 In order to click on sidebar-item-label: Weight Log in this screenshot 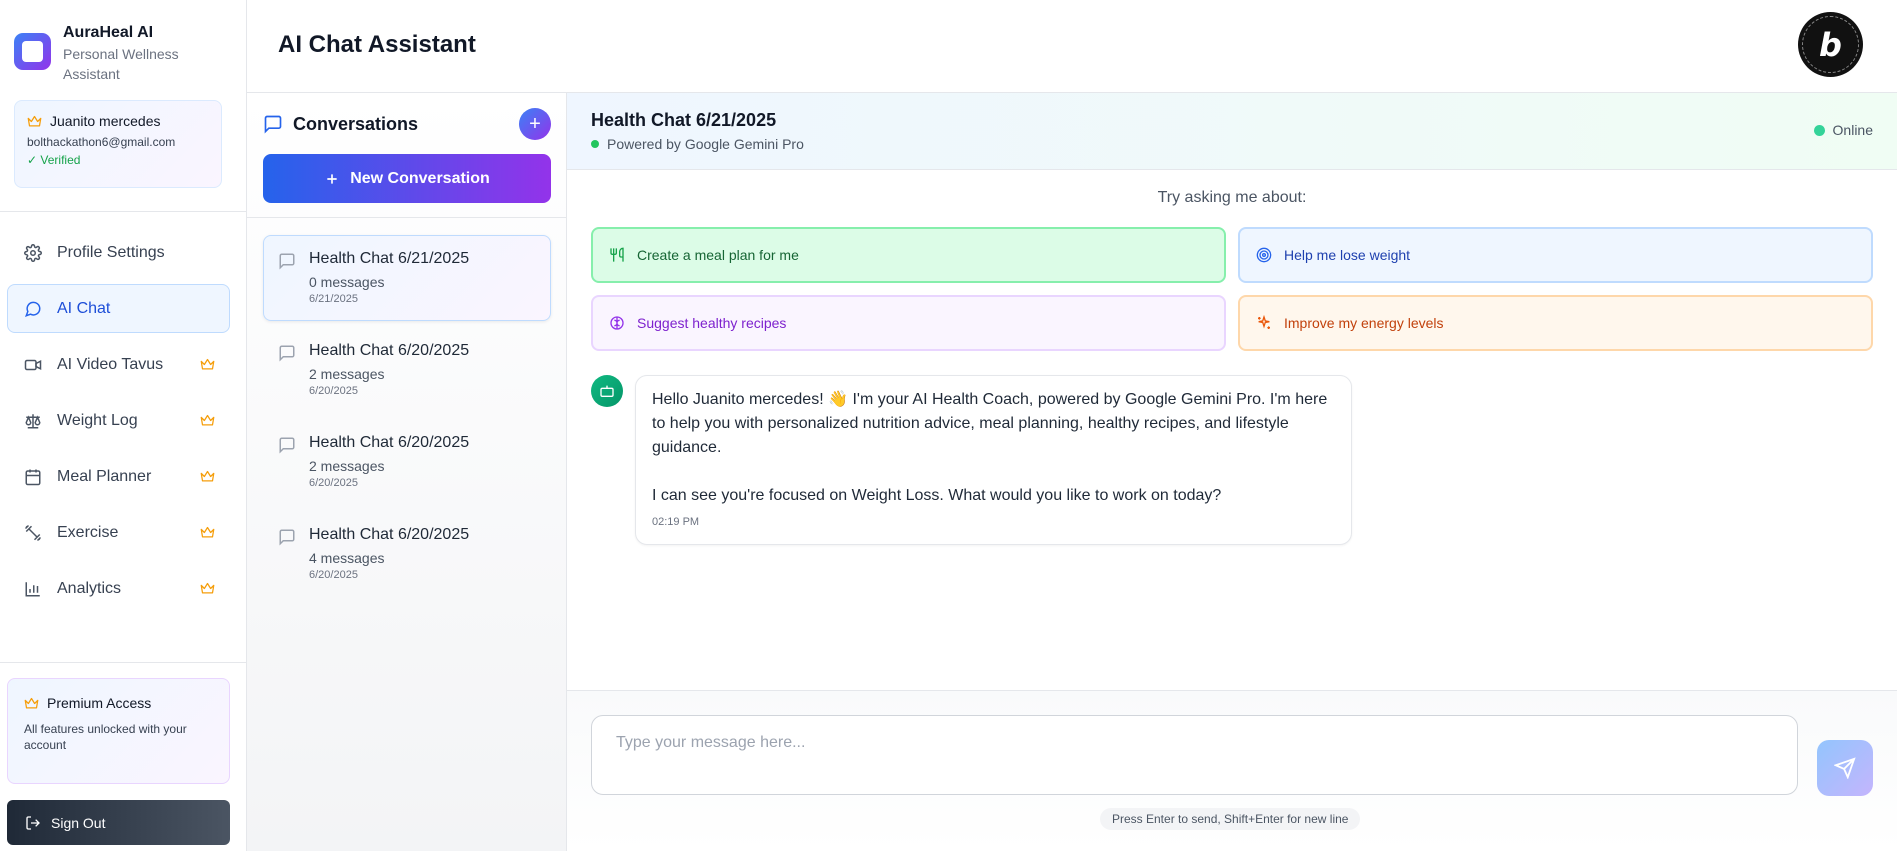, I will do `click(97, 420)`.